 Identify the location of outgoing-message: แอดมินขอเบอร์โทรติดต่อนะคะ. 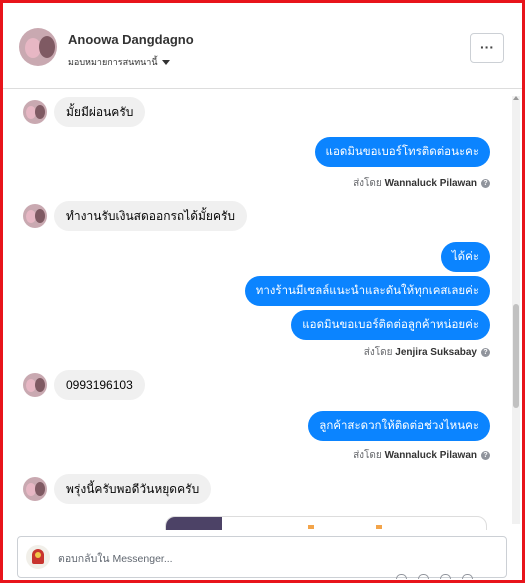
(402, 152).